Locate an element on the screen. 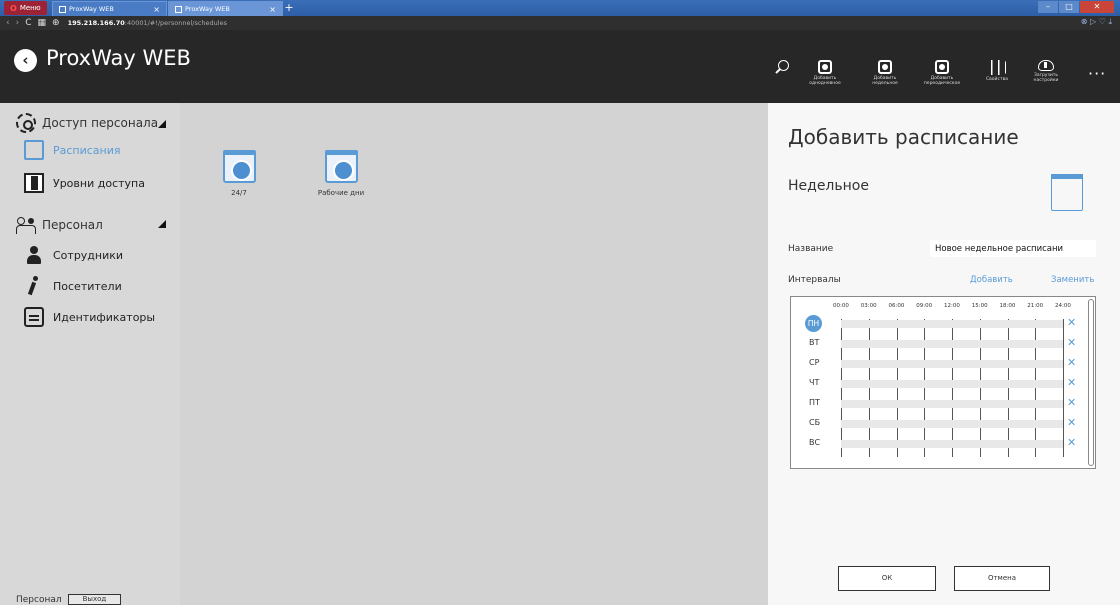 The image size is (1120, 605). add-weekly-button: Добавить недельное is located at coordinates (885, 73).